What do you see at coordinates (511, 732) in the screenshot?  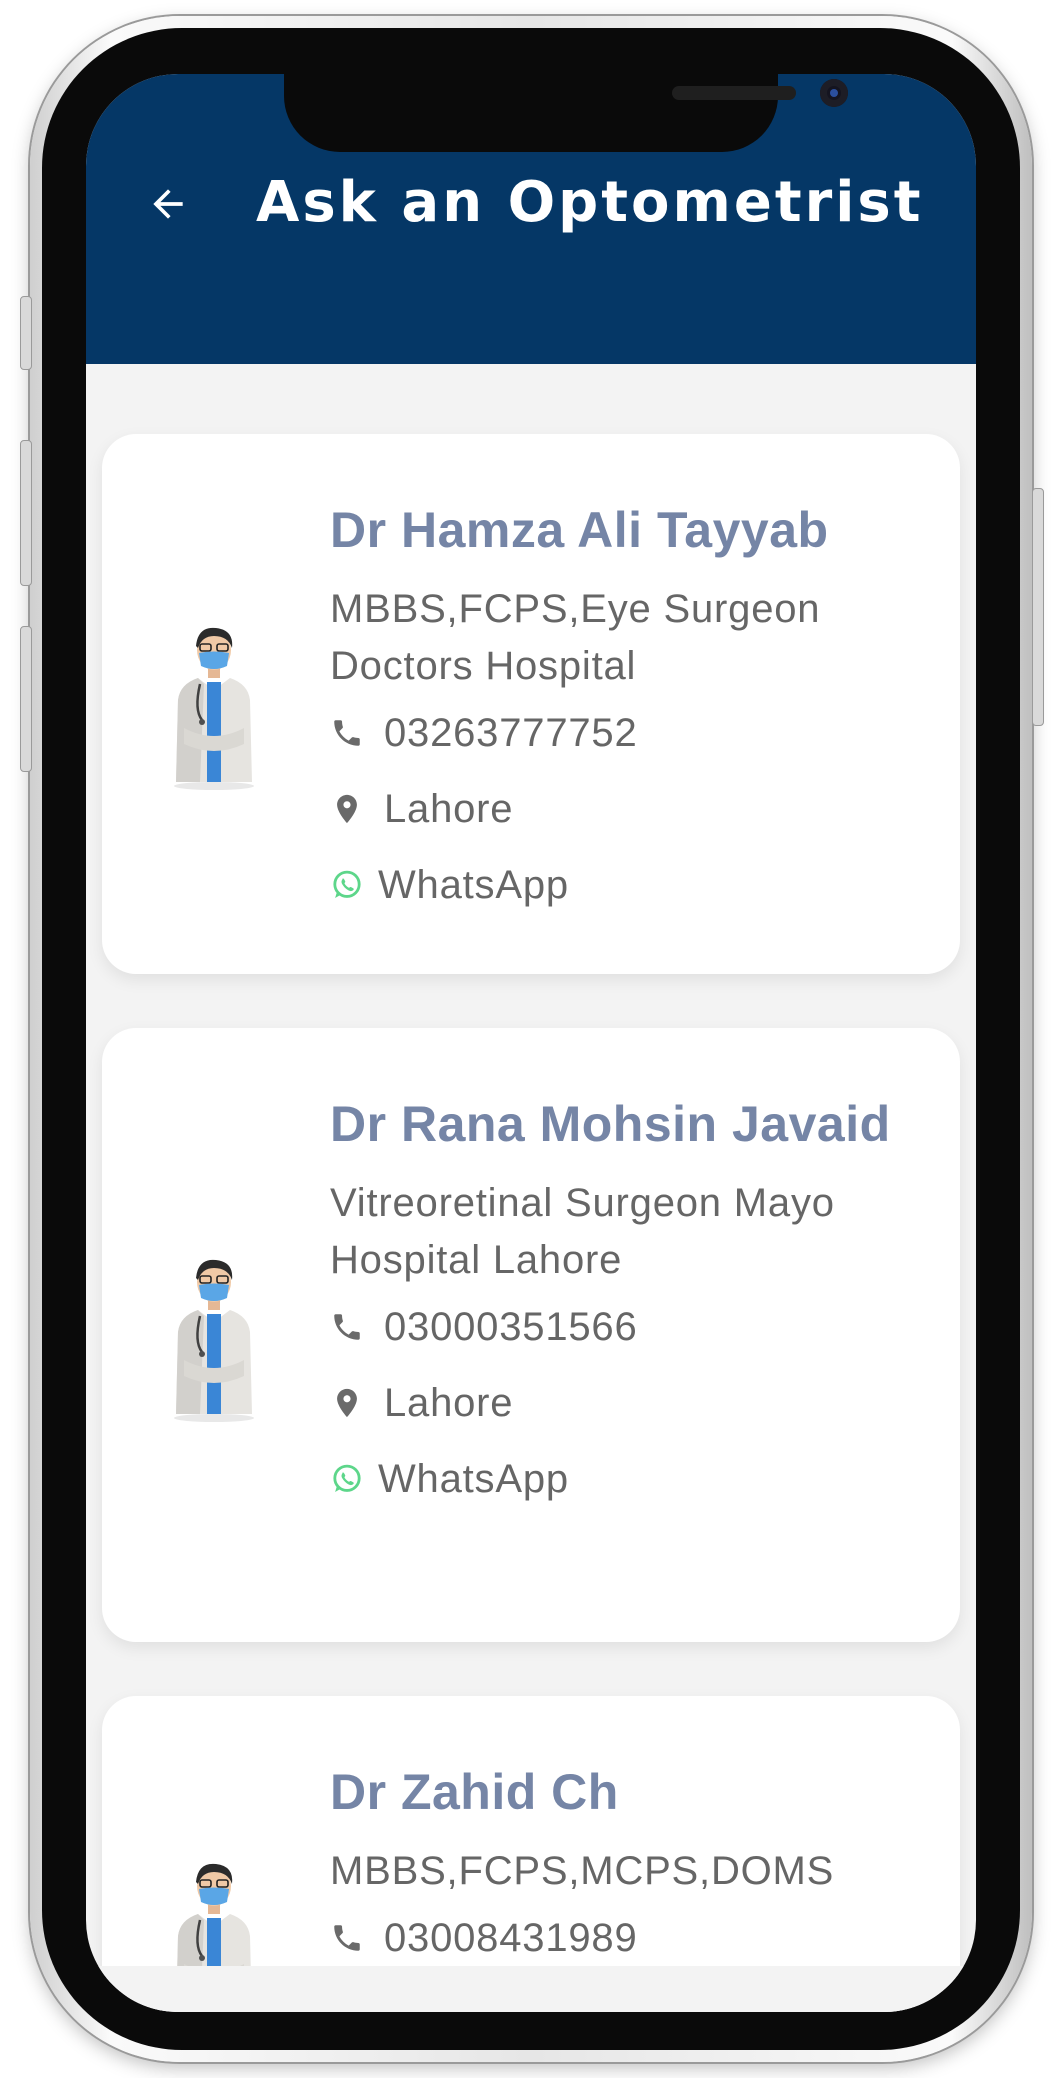 I see `phone-number: 03263777752` at bounding box center [511, 732].